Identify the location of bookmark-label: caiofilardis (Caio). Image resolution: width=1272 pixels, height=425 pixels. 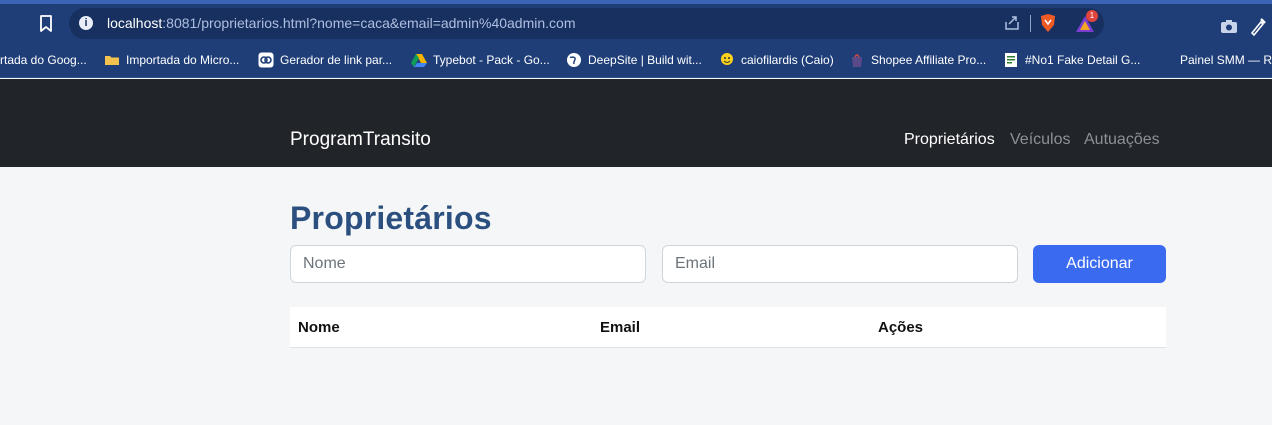
(787, 60).